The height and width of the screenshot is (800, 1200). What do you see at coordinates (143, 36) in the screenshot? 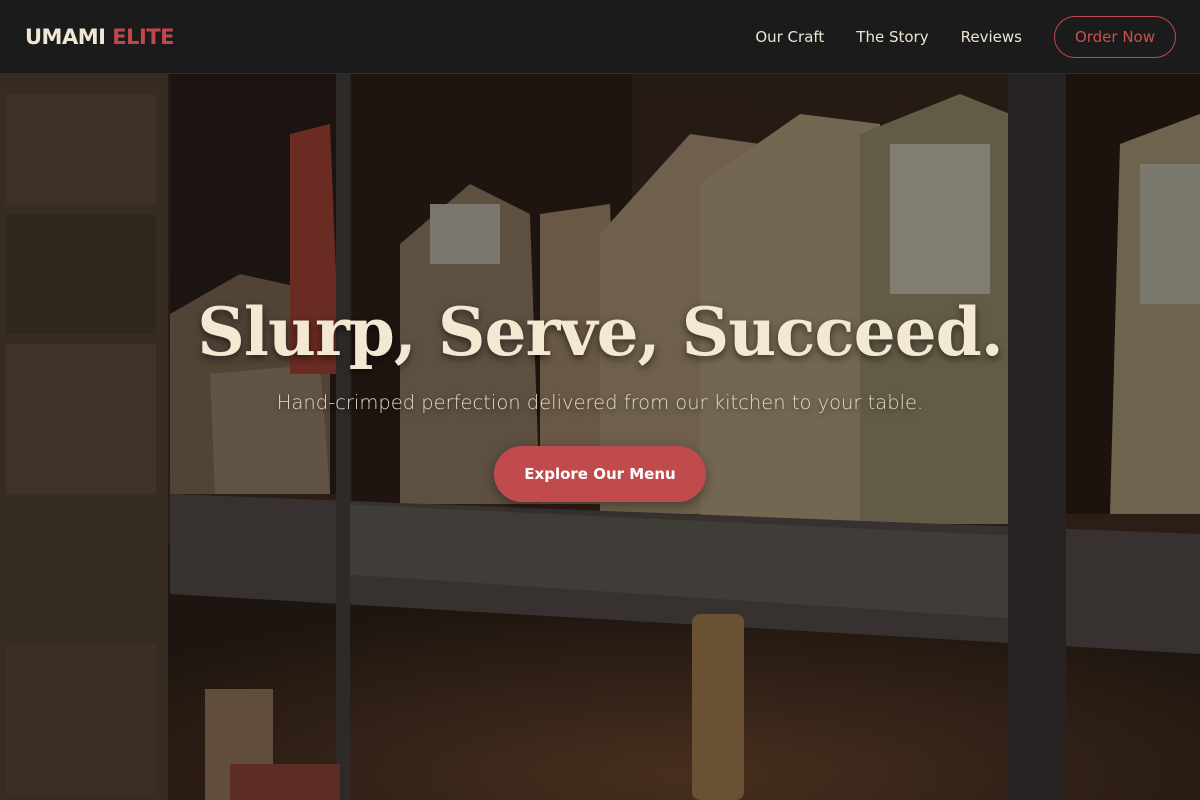
I see `brand-name-accent: ELITE` at bounding box center [143, 36].